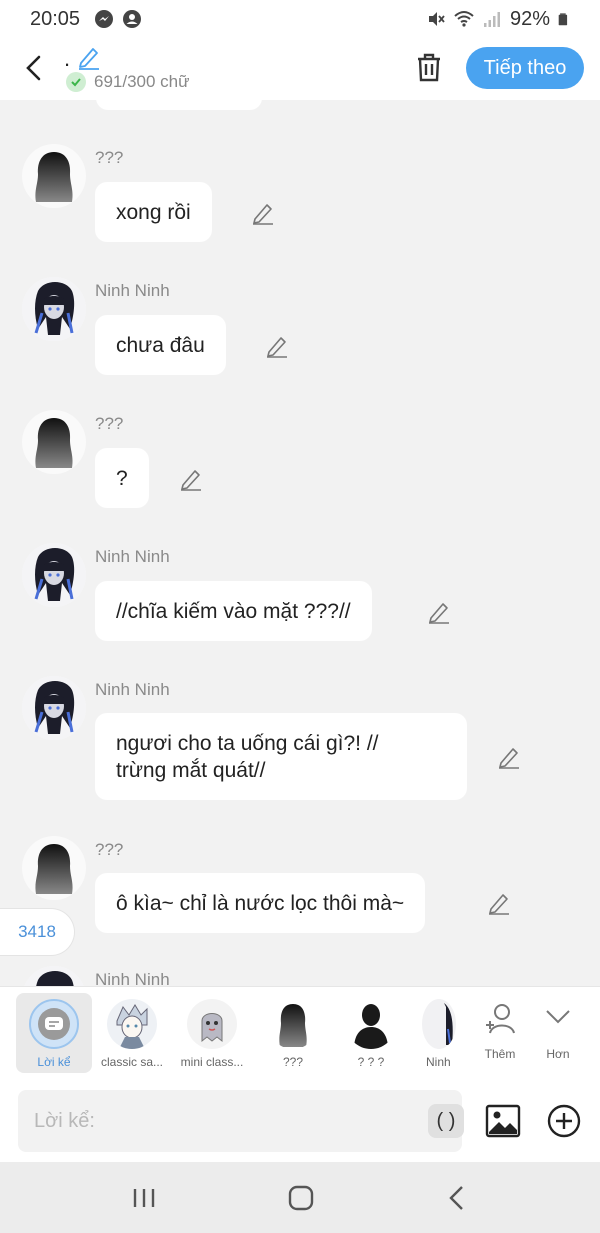  What do you see at coordinates (122, 478) in the screenshot?
I see `message-bubble: ?` at bounding box center [122, 478].